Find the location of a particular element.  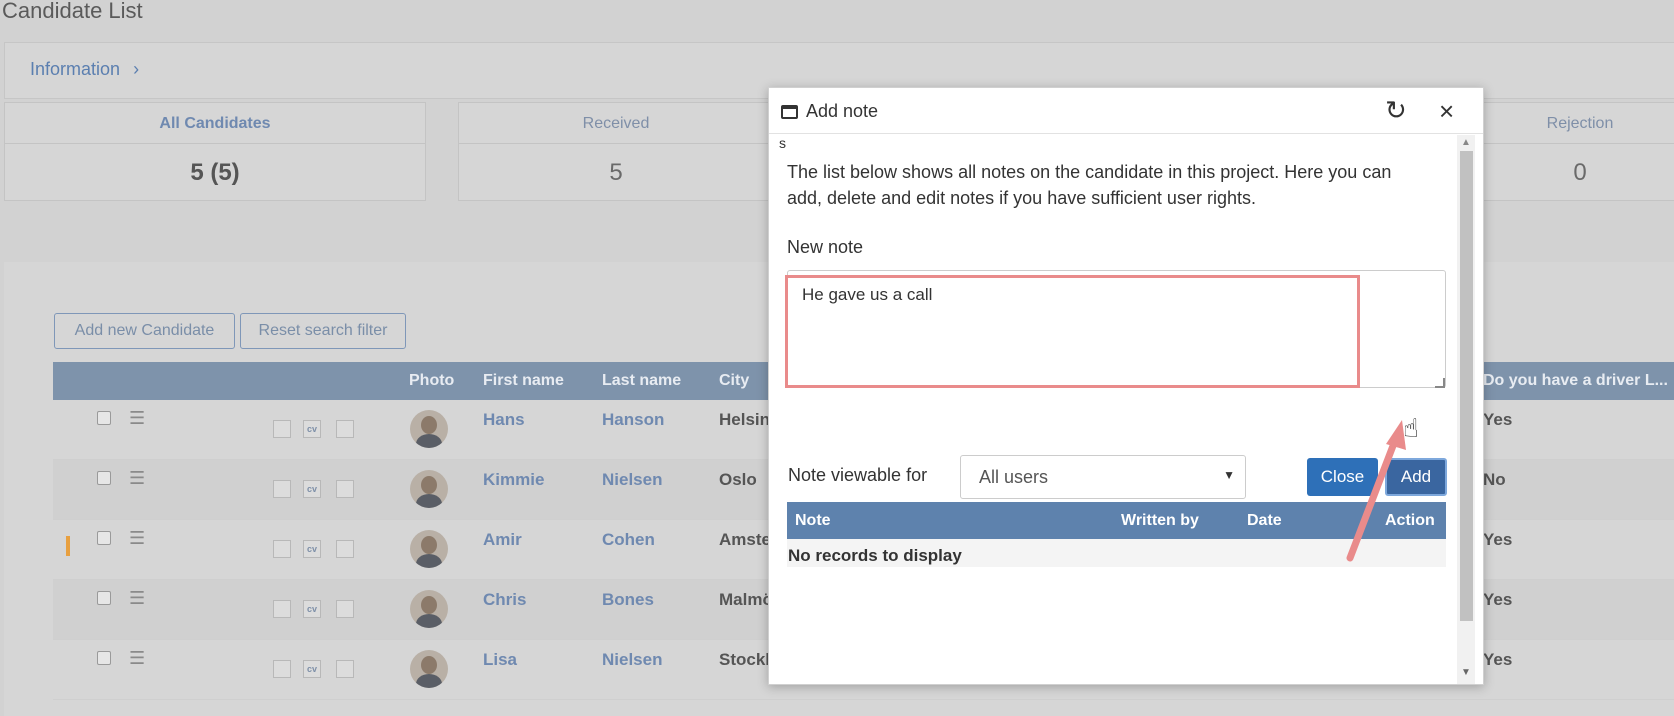

stat-label: Received is located at coordinates (616, 123).